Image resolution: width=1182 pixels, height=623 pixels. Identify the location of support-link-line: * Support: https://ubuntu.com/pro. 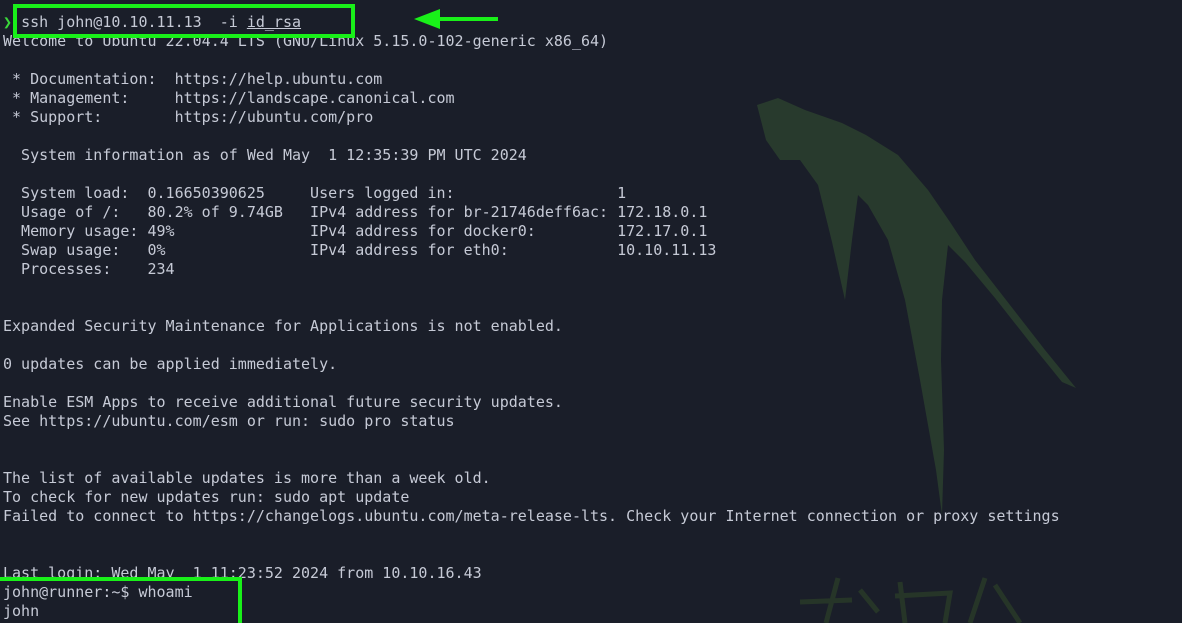
(188, 117).